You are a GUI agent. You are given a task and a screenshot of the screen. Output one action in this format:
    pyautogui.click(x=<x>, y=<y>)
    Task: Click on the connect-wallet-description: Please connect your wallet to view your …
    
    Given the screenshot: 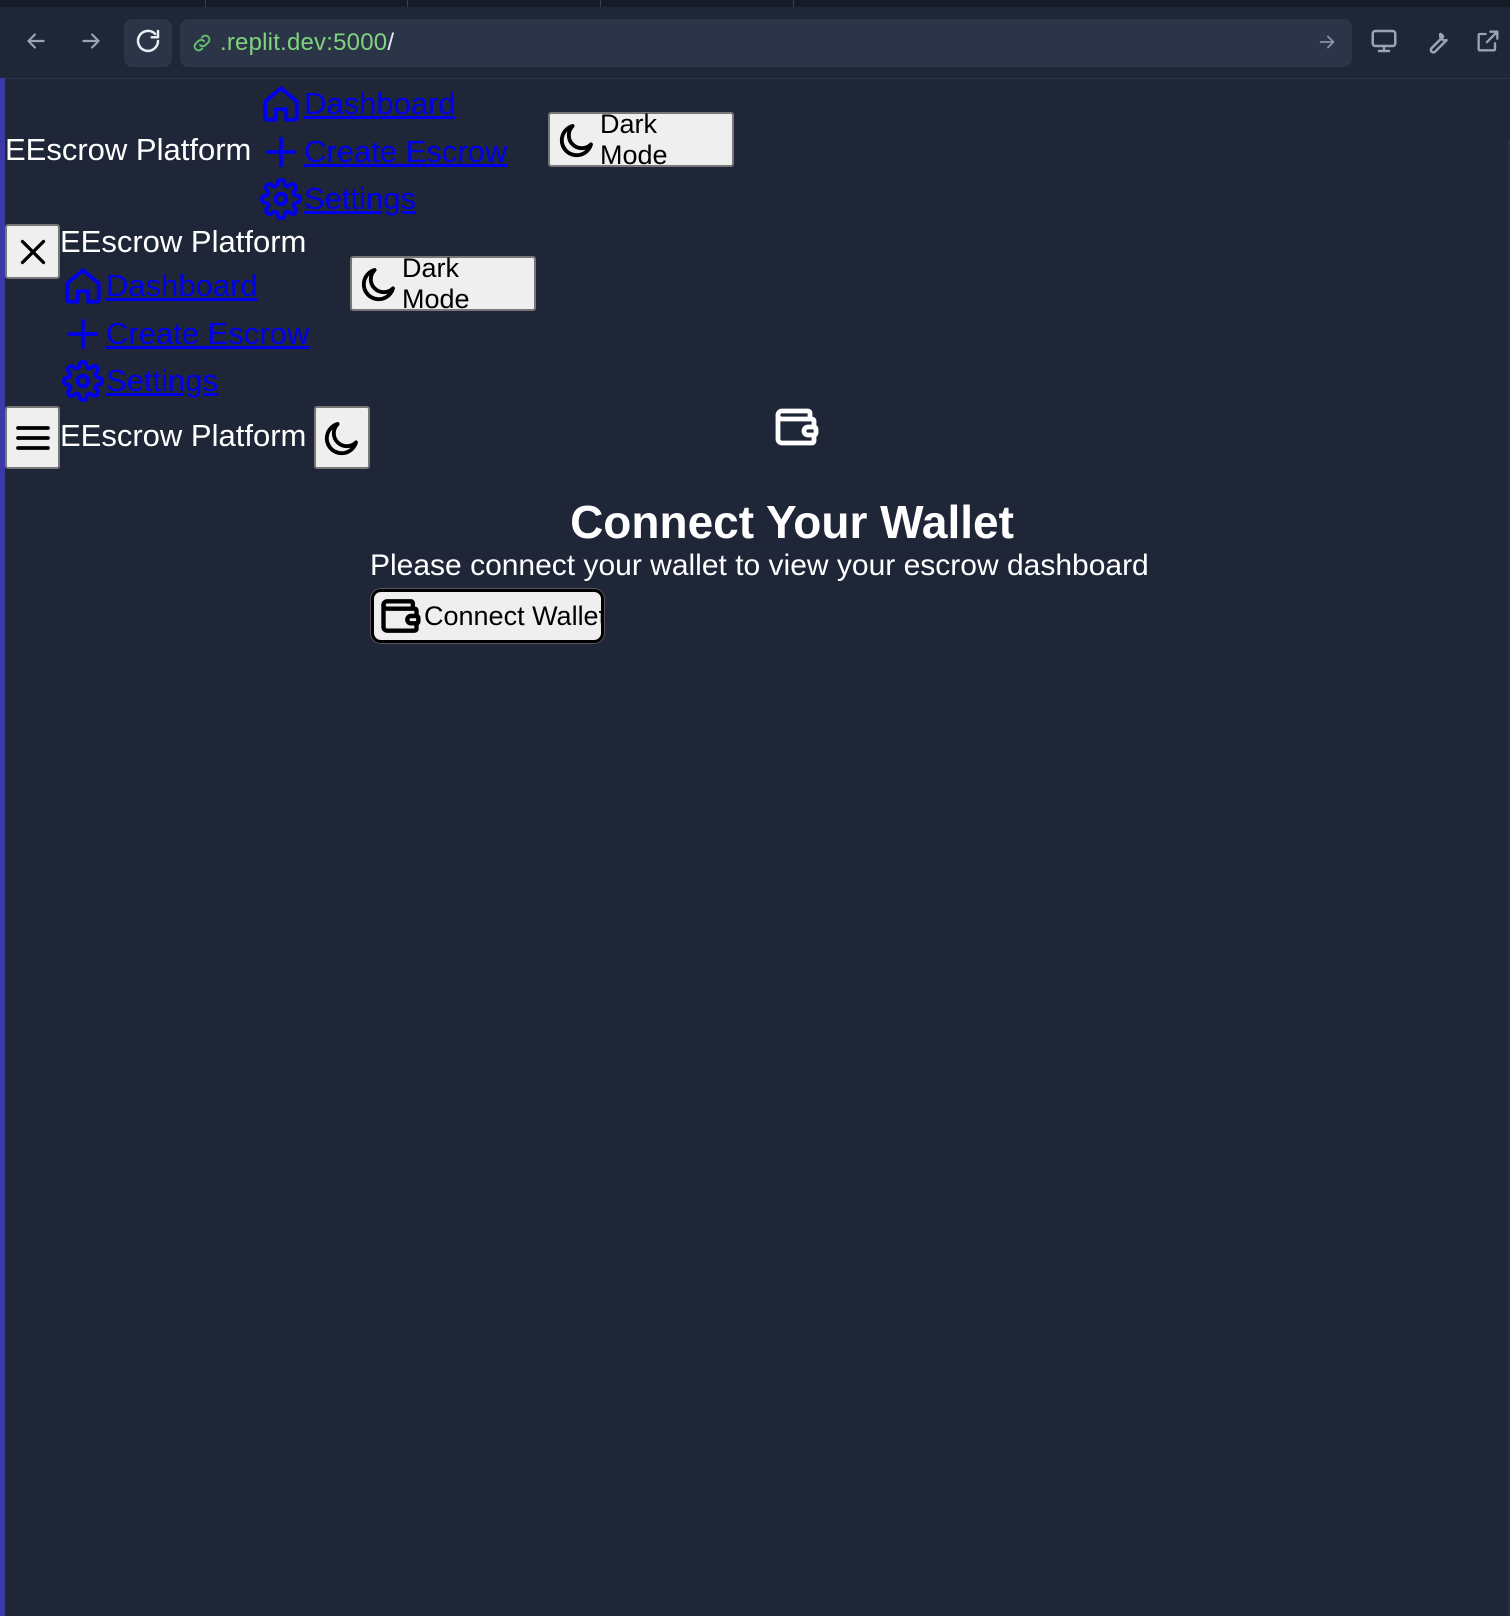 What is the action you would take?
    pyautogui.click(x=759, y=565)
    